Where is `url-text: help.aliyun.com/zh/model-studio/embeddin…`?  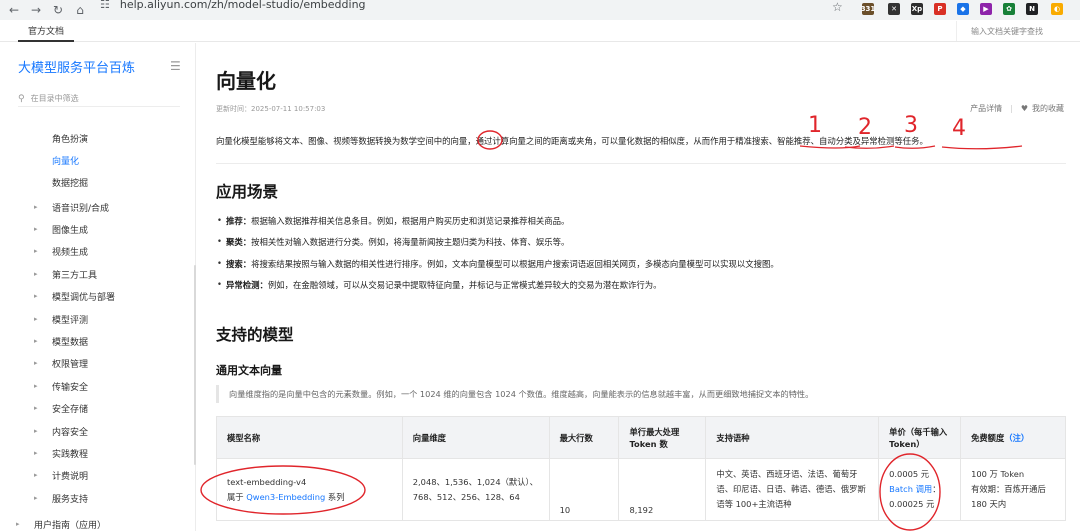 url-text: help.aliyun.com/zh/model-studio/embeddin… is located at coordinates (242, 5).